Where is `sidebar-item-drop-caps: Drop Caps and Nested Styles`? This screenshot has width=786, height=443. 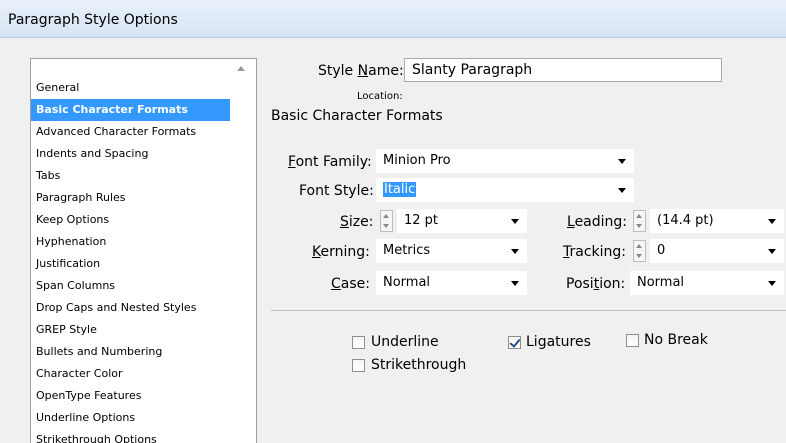 sidebar-item-drop-caps: Drop Caps and Nested Styles is located at coordinates (130, 308).